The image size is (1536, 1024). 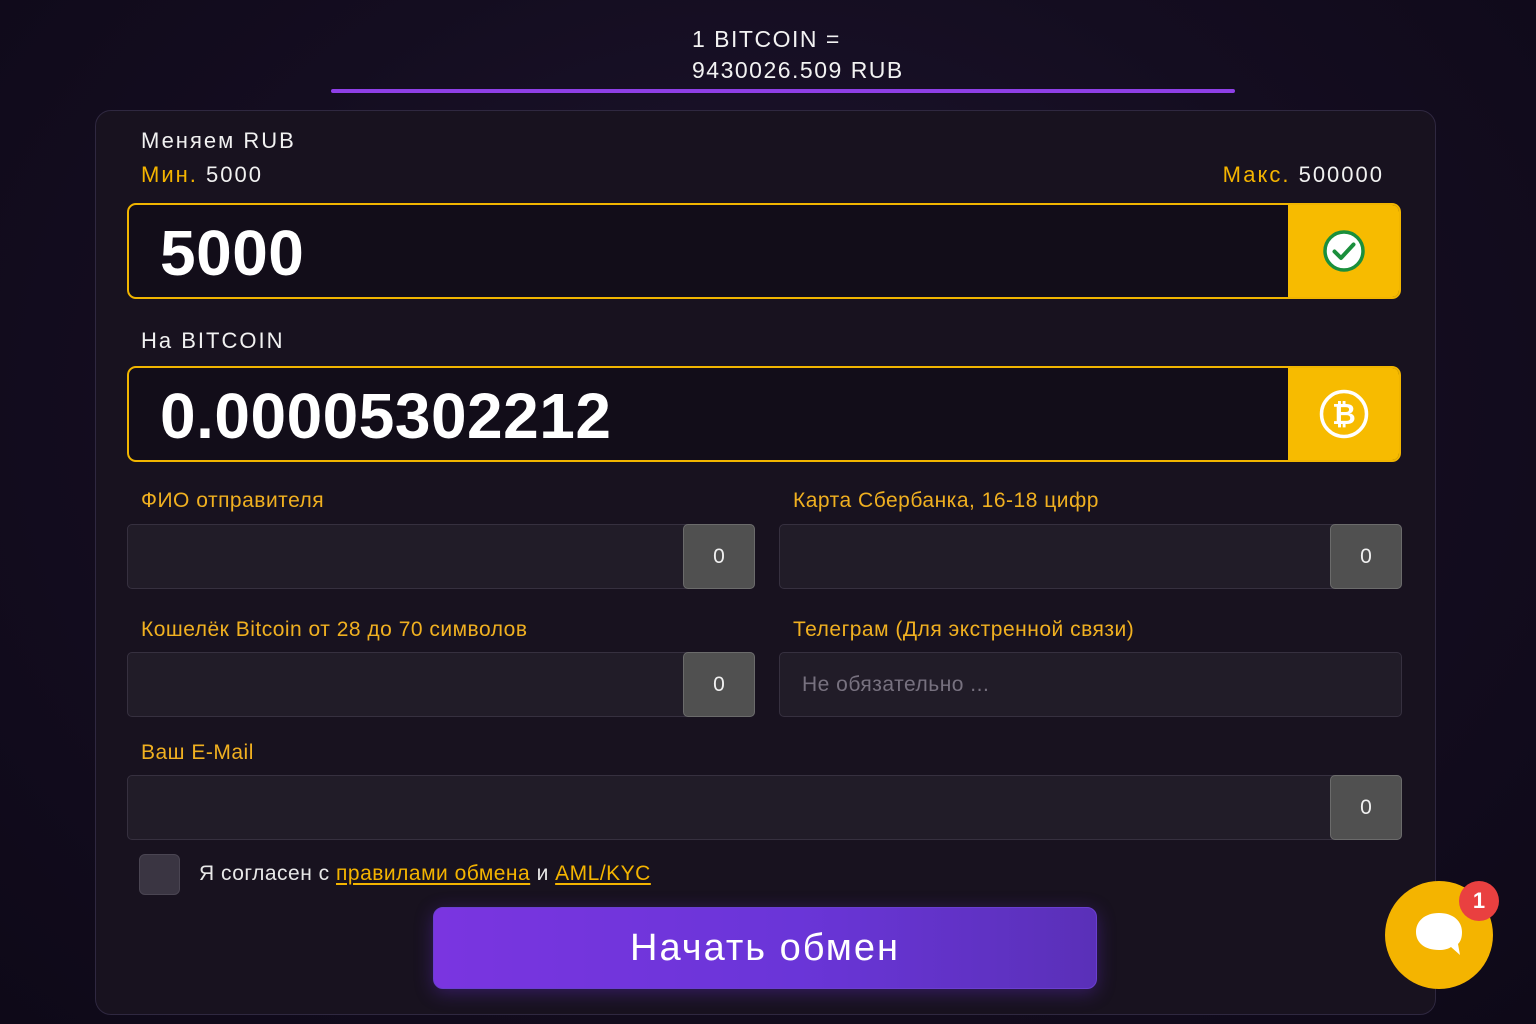 What do you see at coordinates (765, 948) in the screenshot?
I see `start-exchange-button: Начать обмен` at bounding box center [765, 948].